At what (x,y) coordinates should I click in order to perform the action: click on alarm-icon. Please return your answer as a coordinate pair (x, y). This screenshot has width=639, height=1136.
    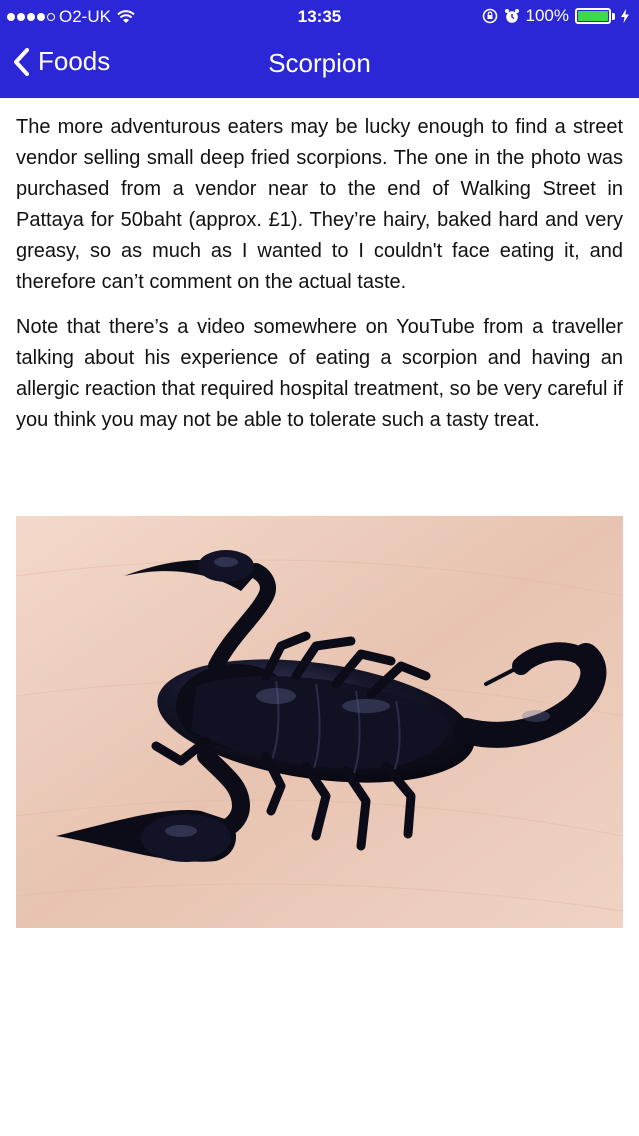
    Looking at the image, I should click on (511, 16).